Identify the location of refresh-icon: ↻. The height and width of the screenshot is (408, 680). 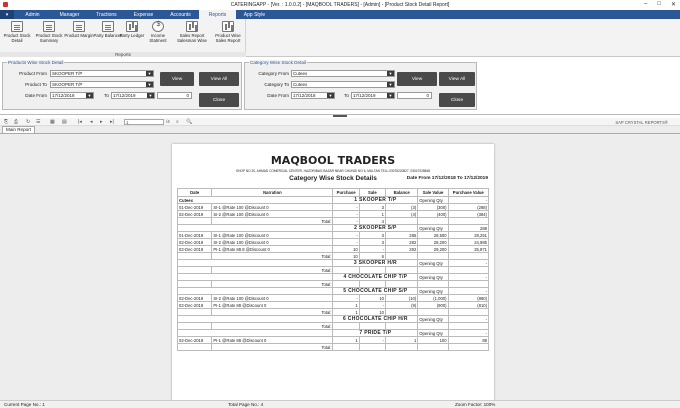
(28, 122).